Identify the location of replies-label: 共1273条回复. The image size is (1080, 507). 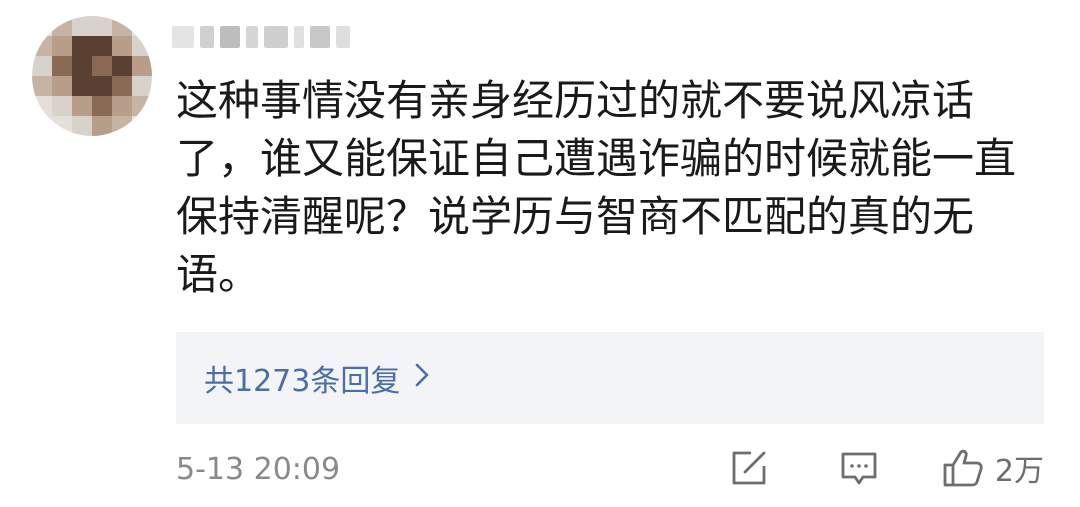
(302, 381).